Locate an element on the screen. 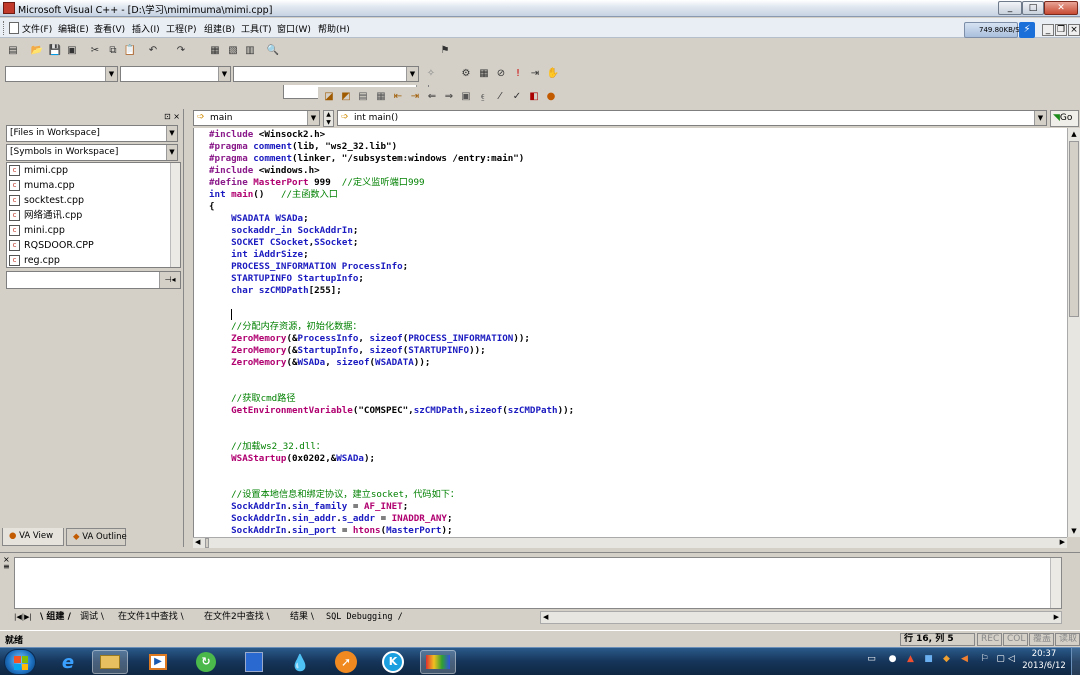 This screenshot has width=1080, height=675. document-icon is located at coordinates (14, 28).